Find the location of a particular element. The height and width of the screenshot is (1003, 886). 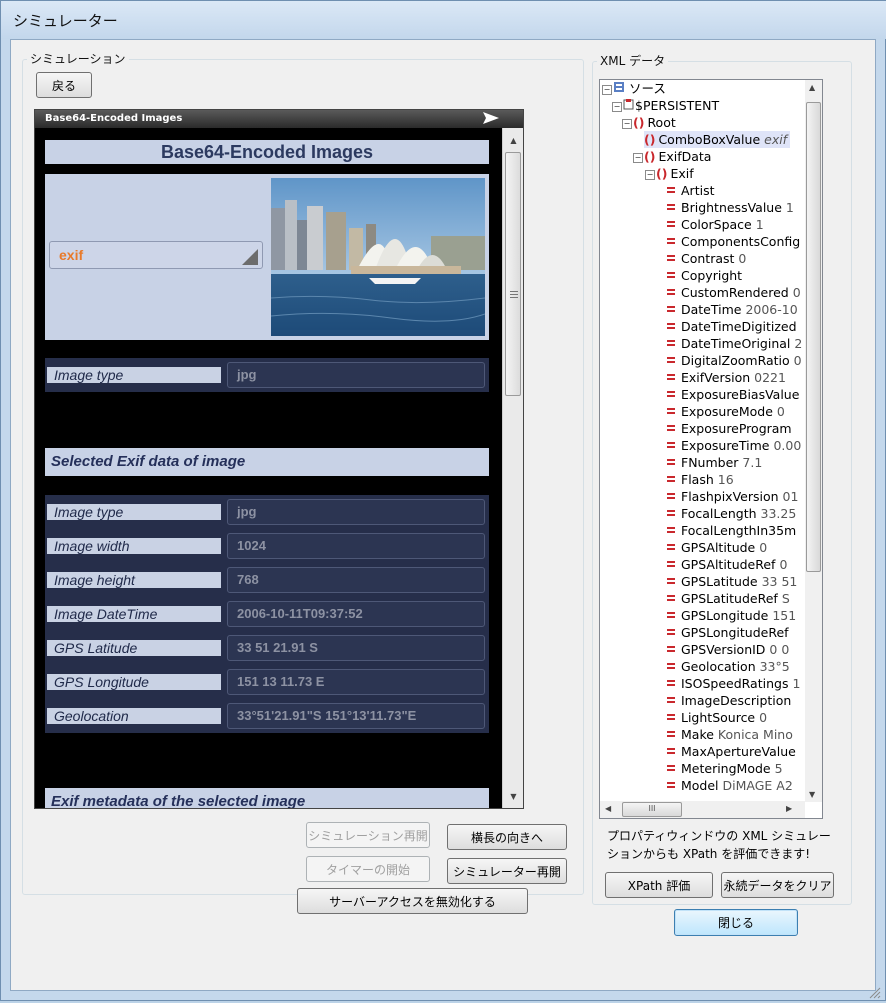

tree-node-persistent: − $PERSISTENT is located at coordinates (665, 105).